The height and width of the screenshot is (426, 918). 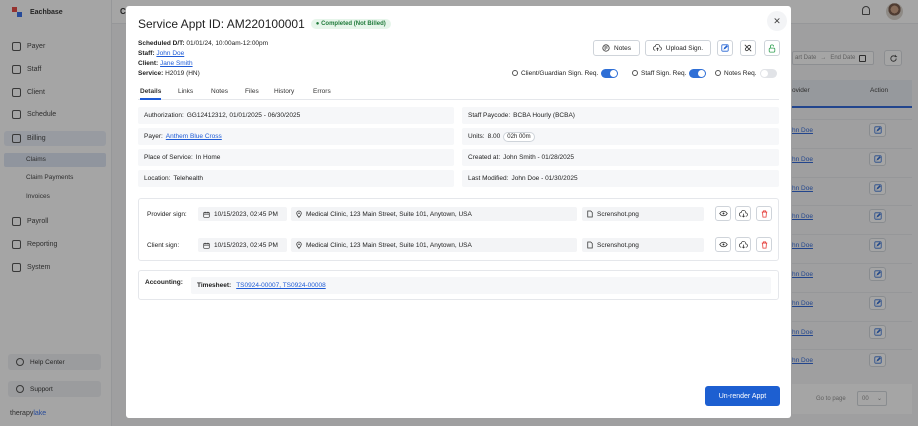 I want to click on client-sign-req-switch, so click(x=610, y=73).